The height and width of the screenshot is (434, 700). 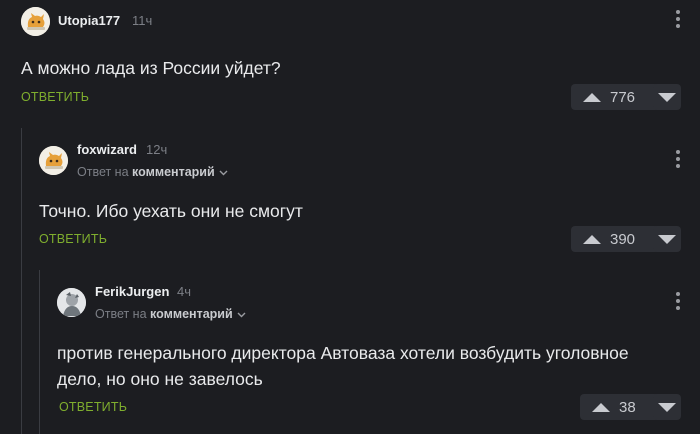 I want to click on vote-count: 390, so click(x=623, y=239).